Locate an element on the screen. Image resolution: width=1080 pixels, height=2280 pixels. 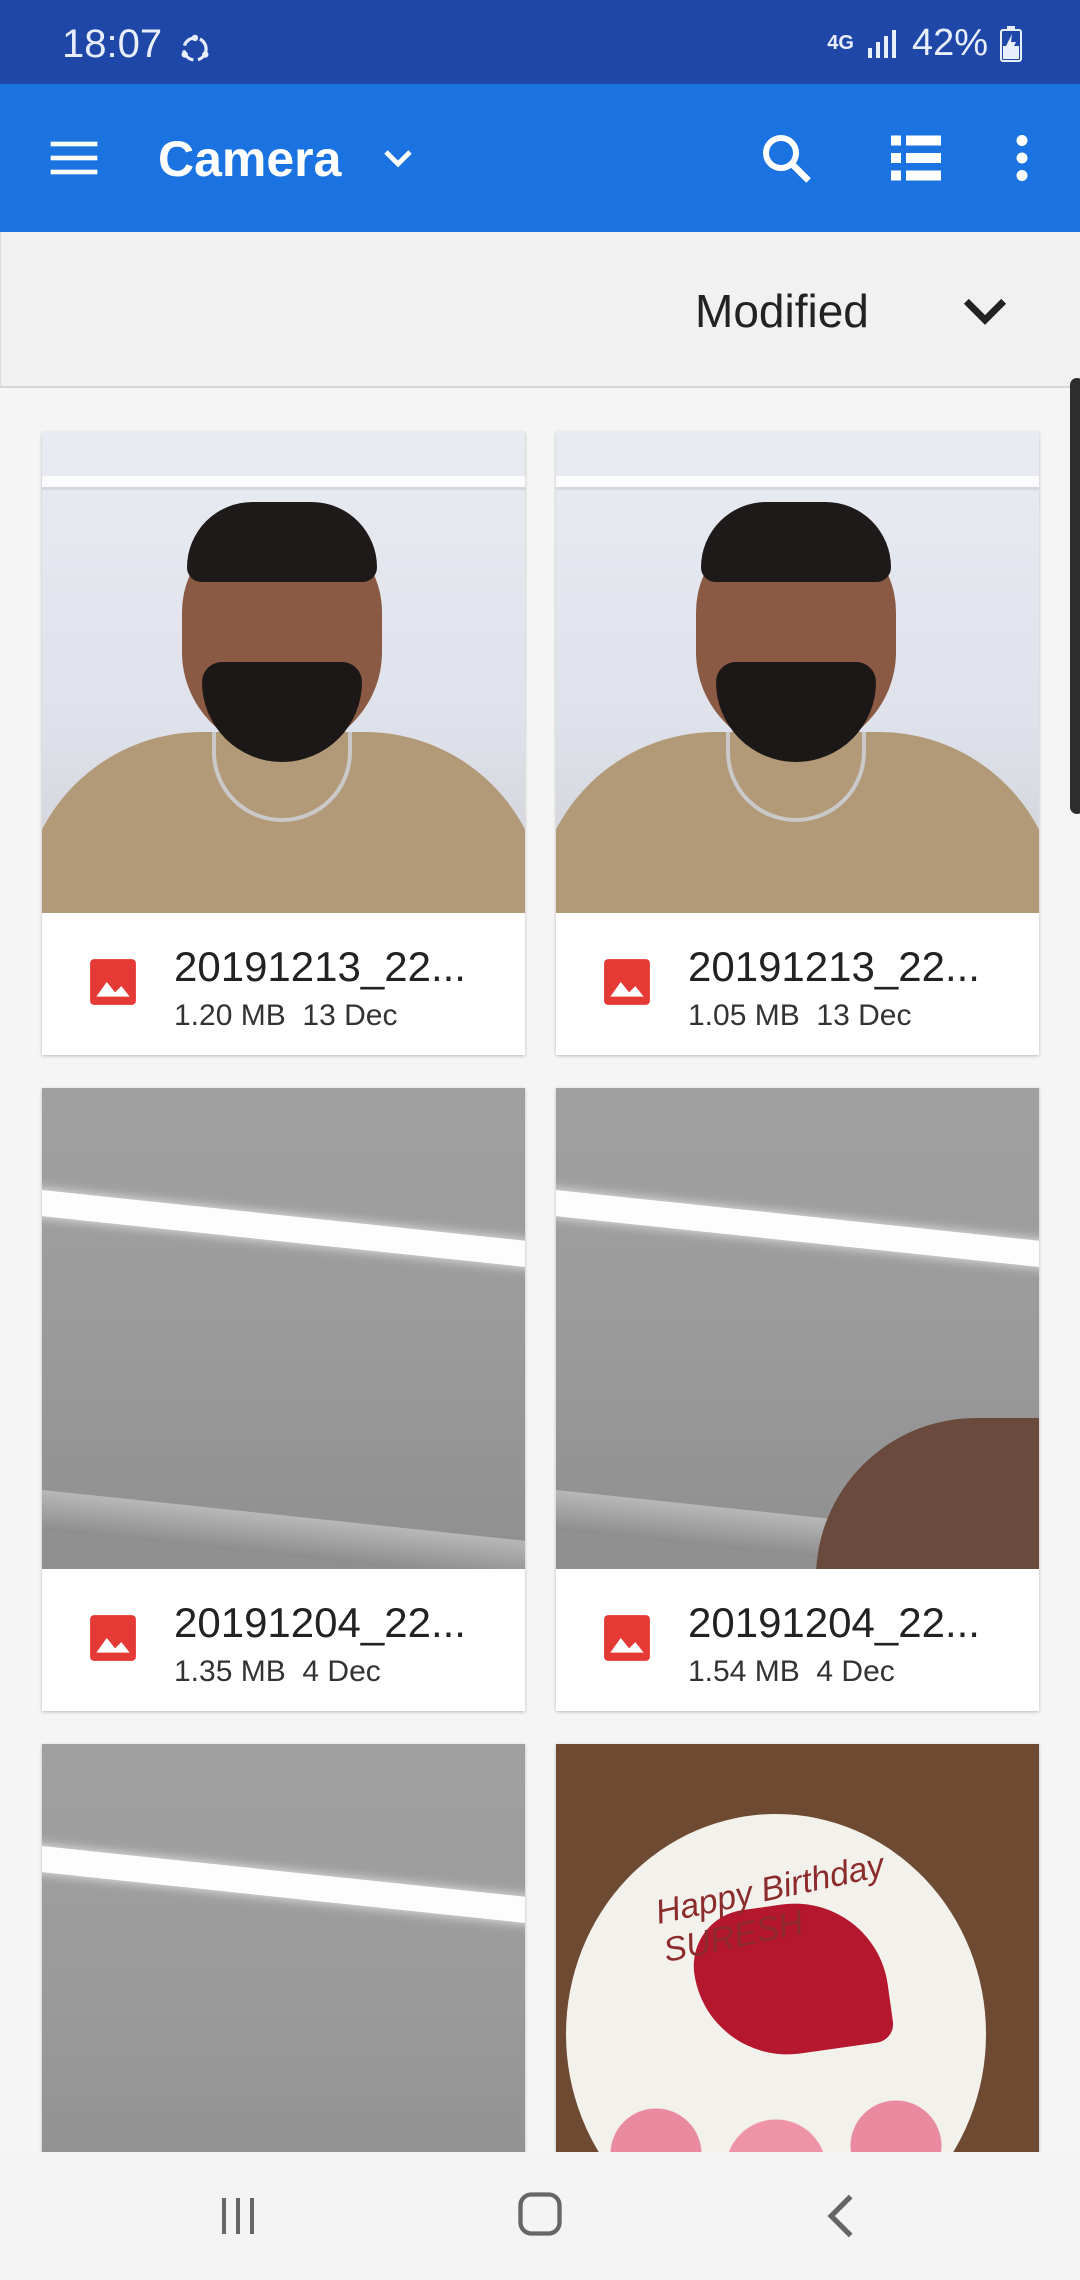
file-card: 20191204_22... 1.35 MB 4 Dec is located at coordinates (283, 1399).